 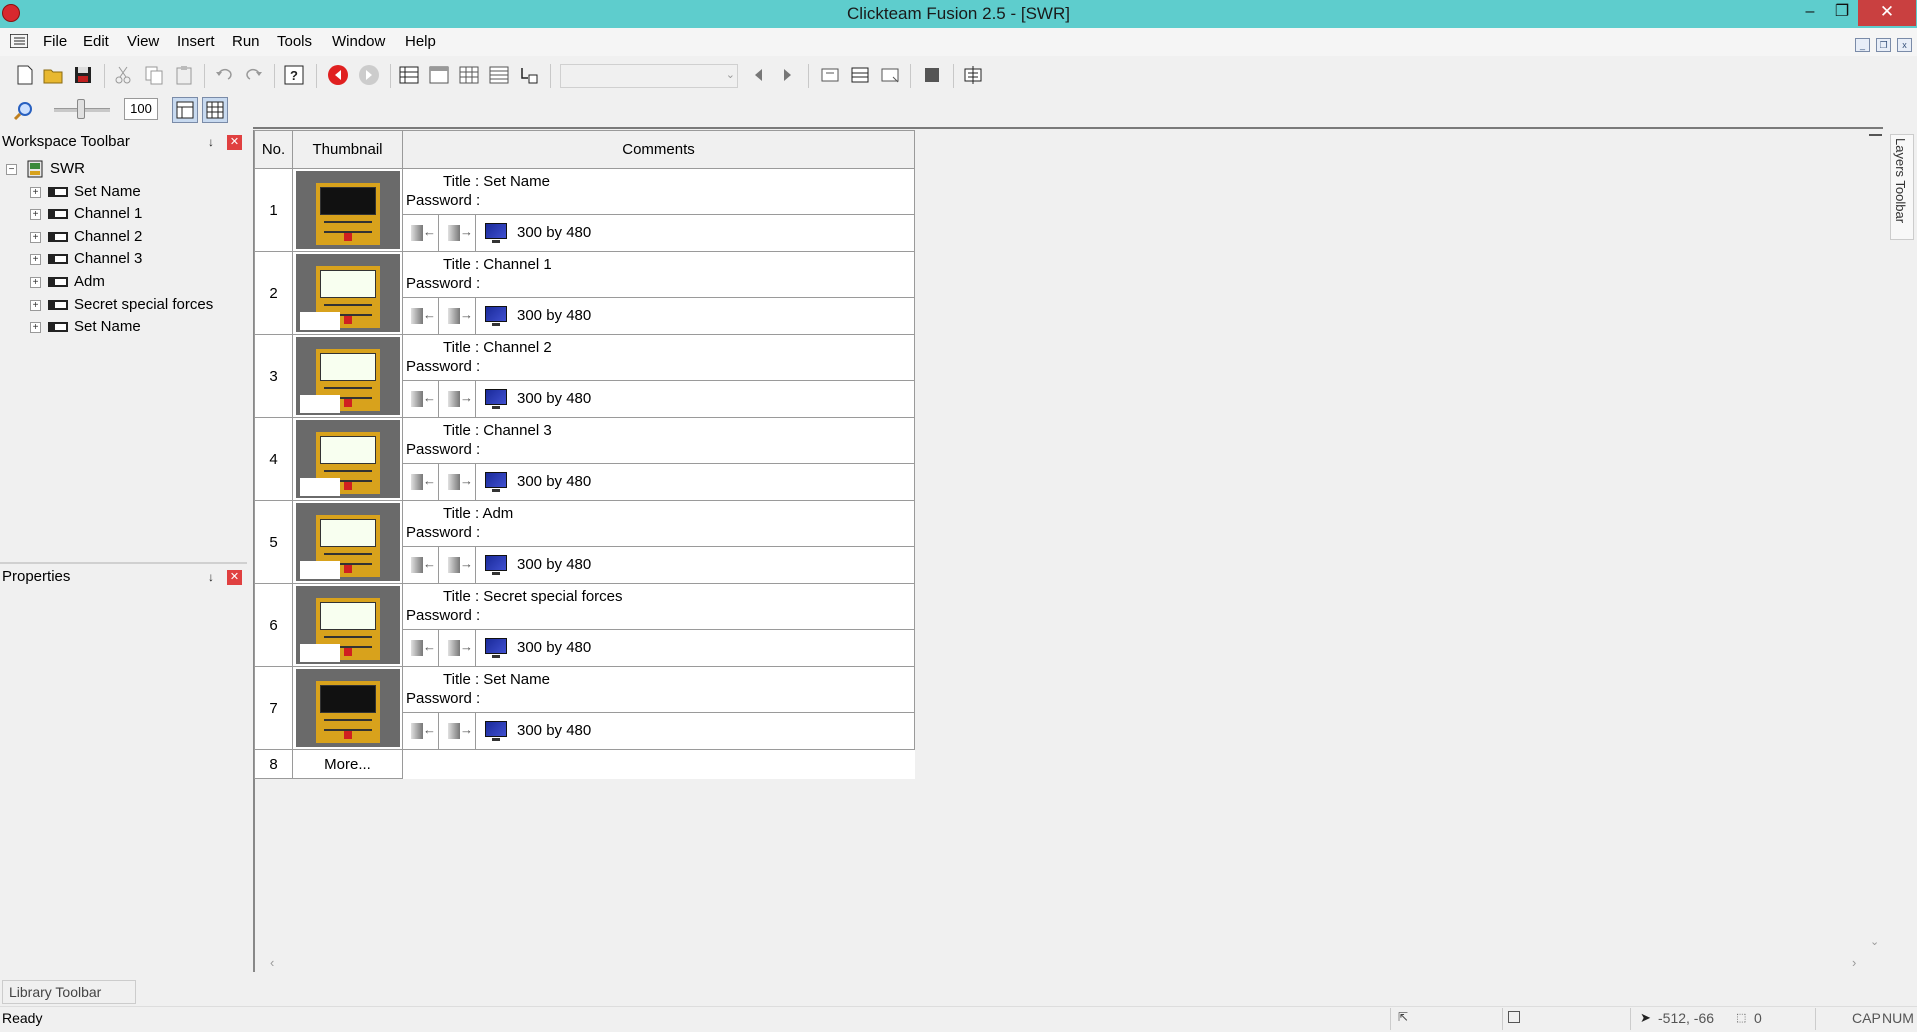 What do you see at coordinates (224, 75) in the screenshot?
I see `undo-icon` at bounding box center [224, 75].